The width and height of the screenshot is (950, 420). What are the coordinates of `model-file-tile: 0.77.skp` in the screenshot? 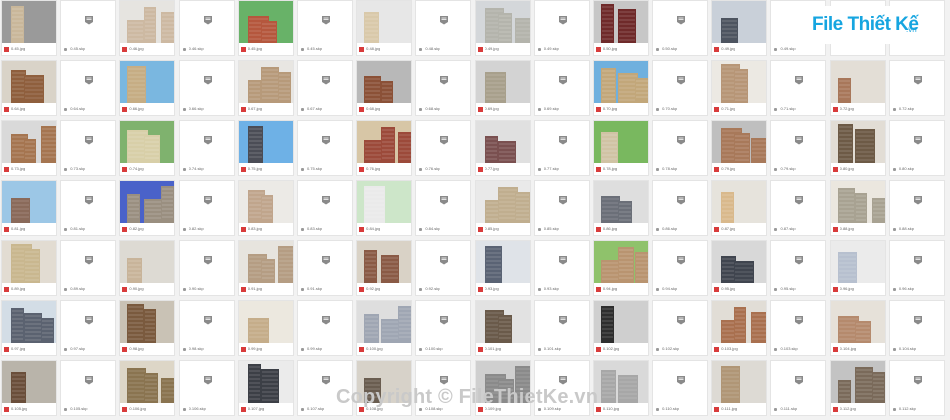 It's located at (561, 148).